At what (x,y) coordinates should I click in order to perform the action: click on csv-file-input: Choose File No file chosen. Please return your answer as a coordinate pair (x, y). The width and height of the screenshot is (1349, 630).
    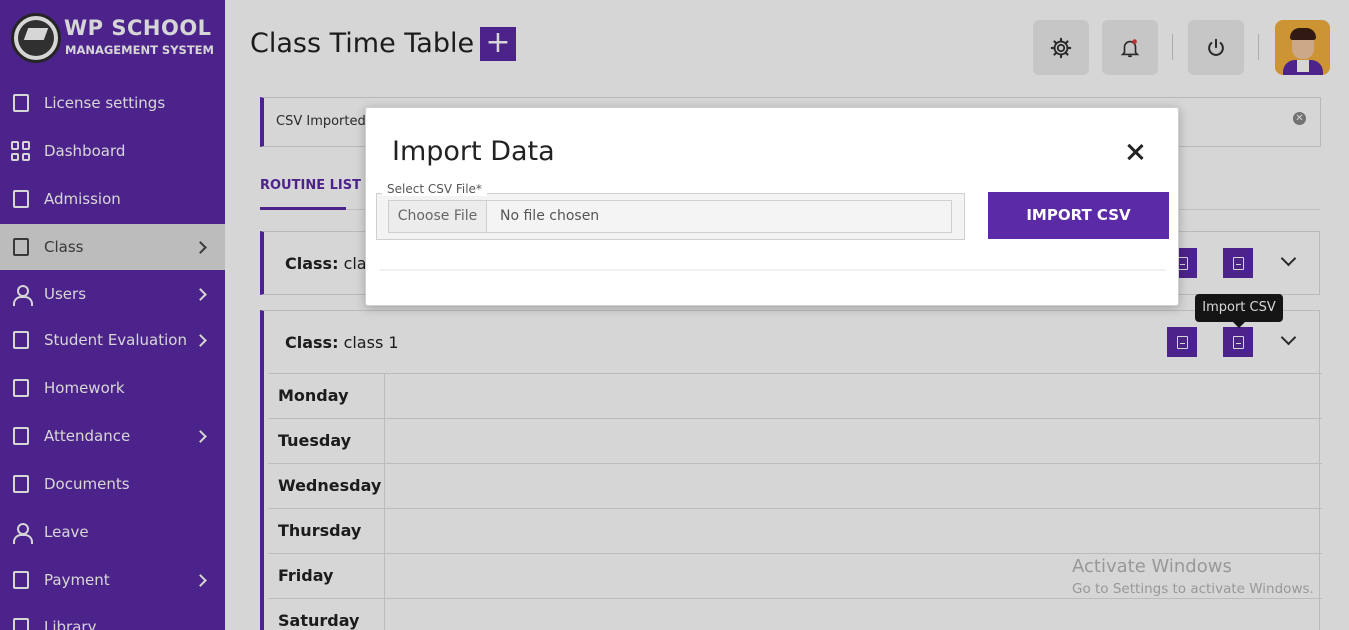
    Looking at the image, I should click on (670, 216).